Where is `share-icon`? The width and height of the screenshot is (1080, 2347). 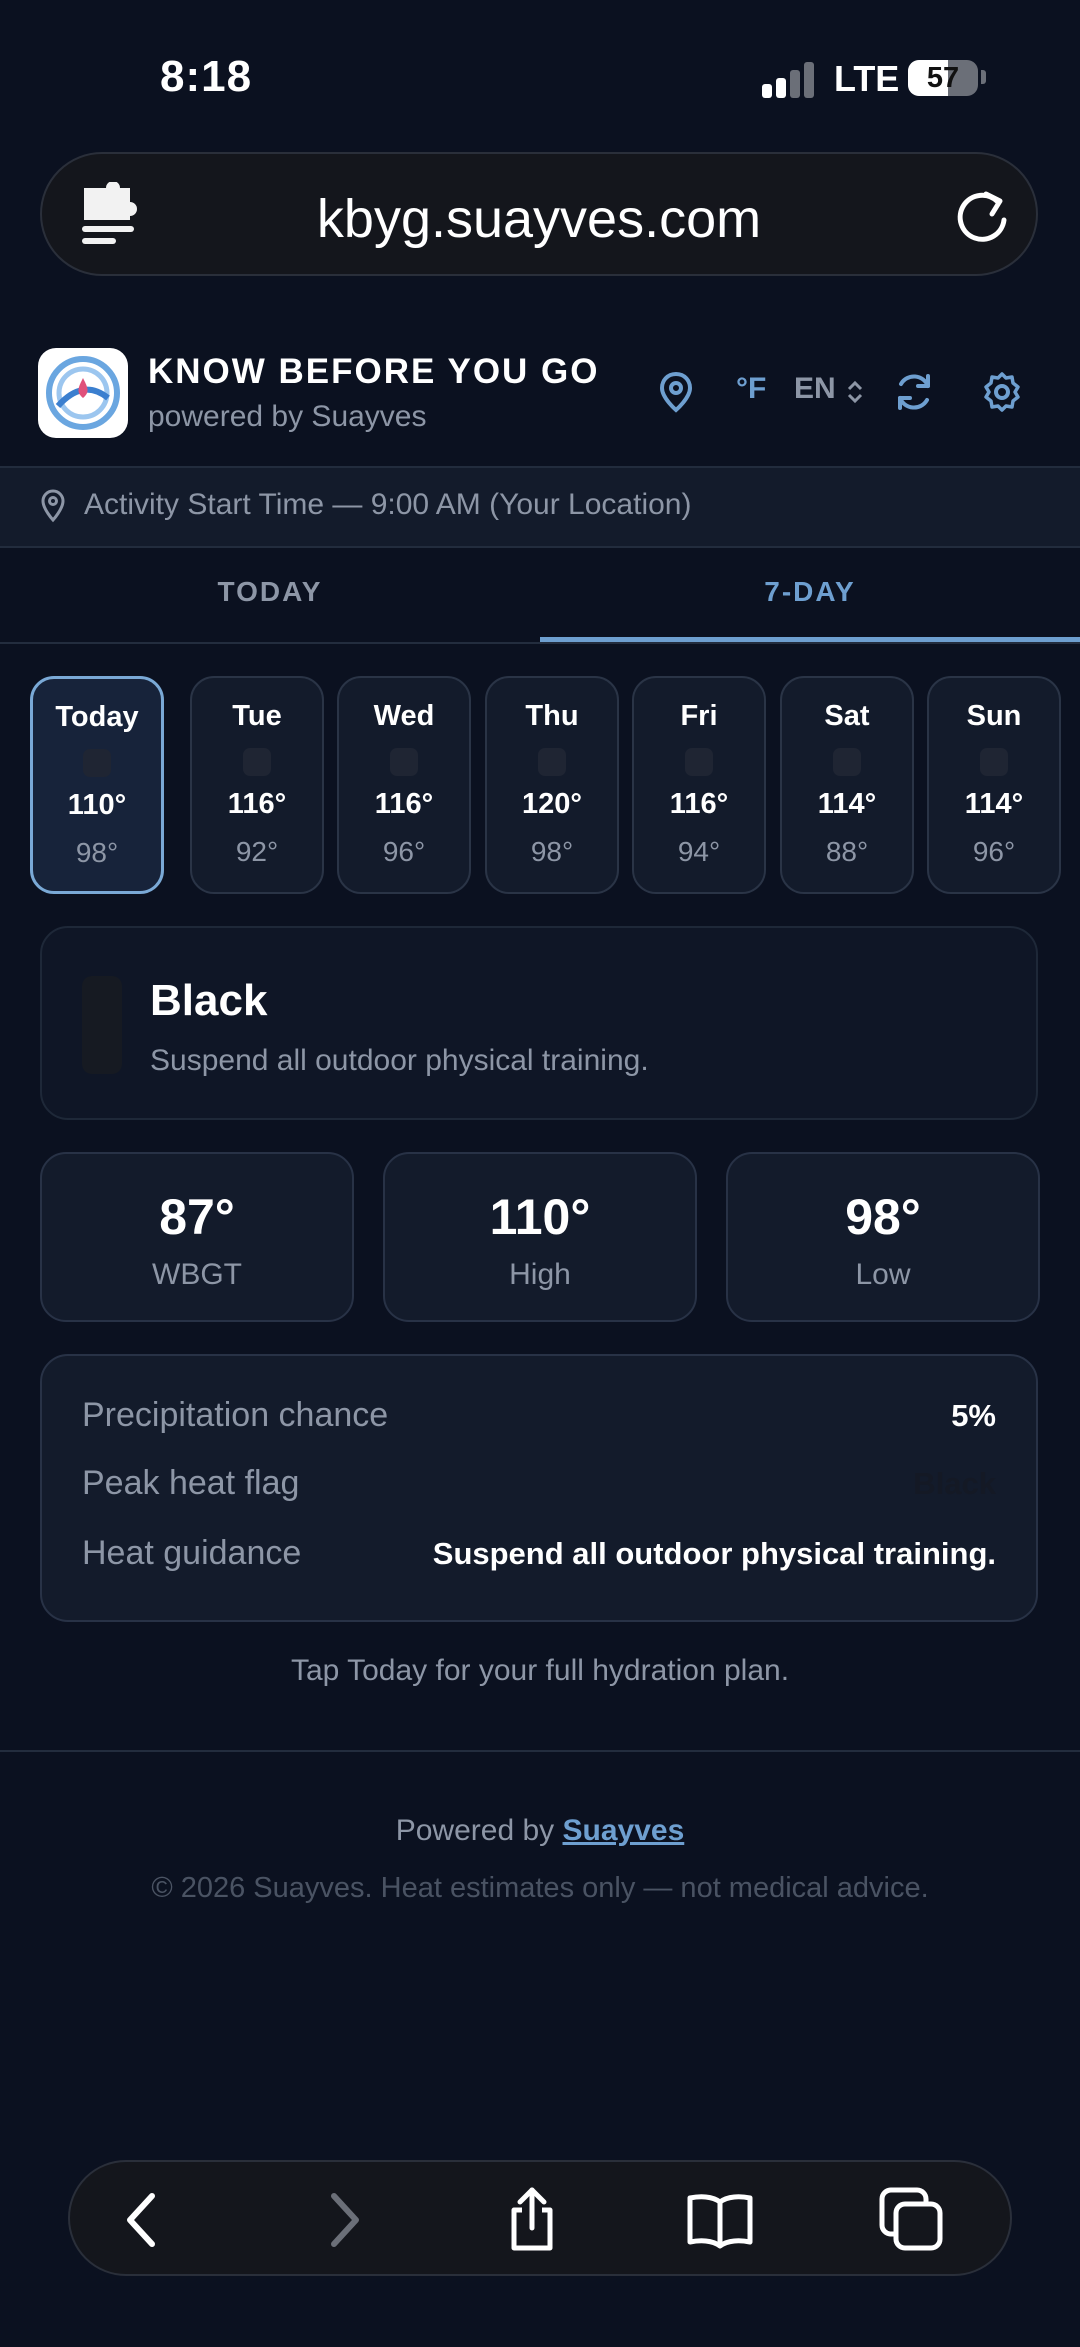 share-icon is located at coordinates (532, 2220).